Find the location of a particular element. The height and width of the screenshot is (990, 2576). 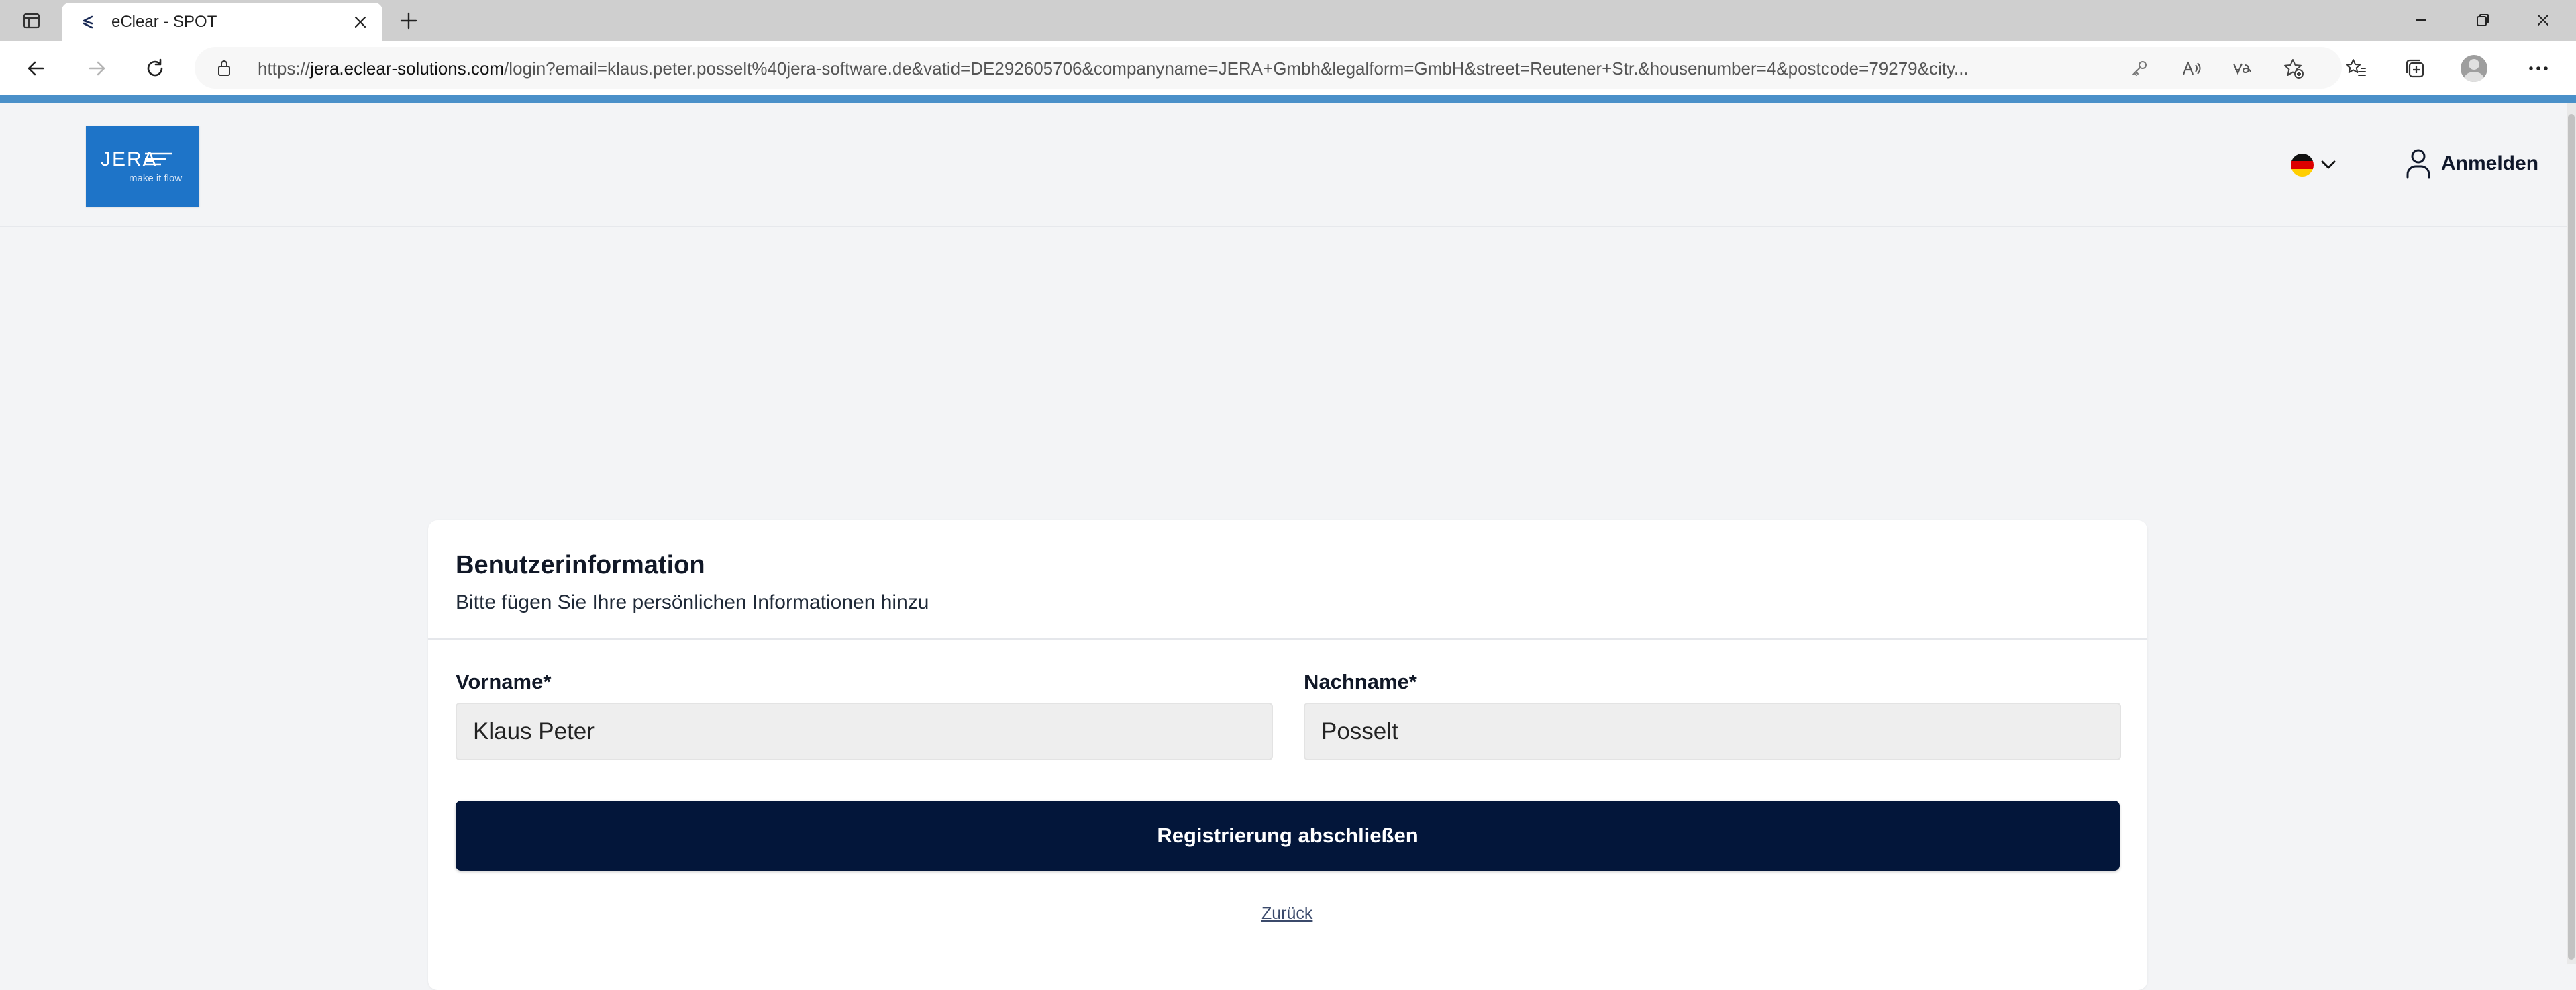

translate-icon is located at coordinates (2242, 68).